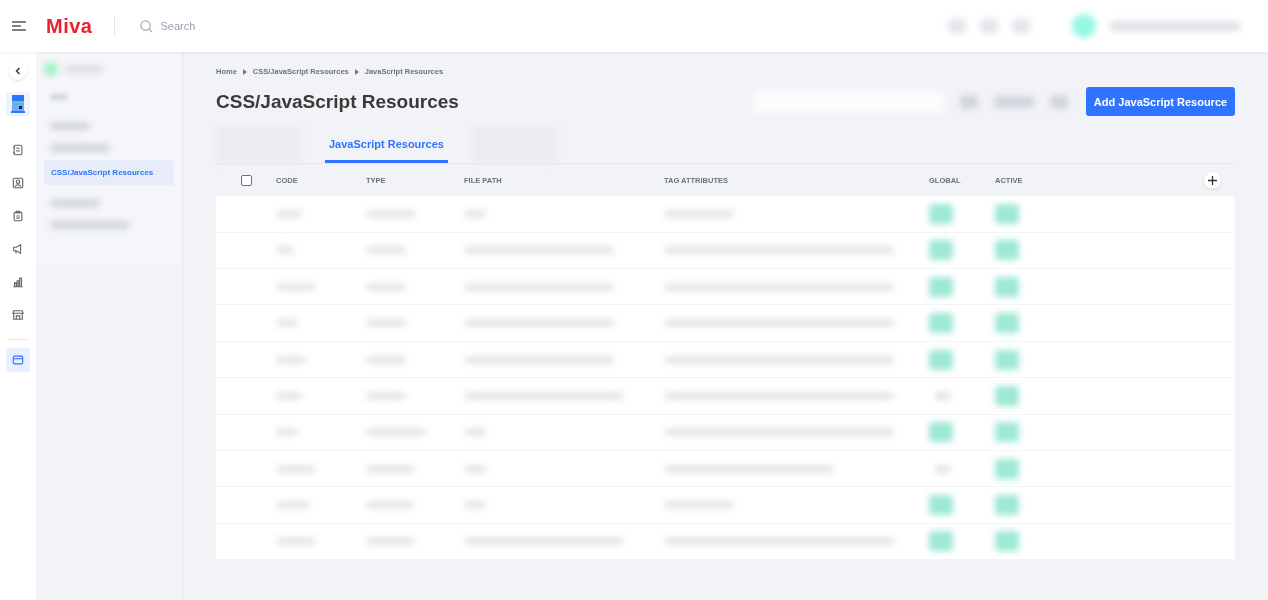  I want to click on nav-rail-item, so click(18, 360).